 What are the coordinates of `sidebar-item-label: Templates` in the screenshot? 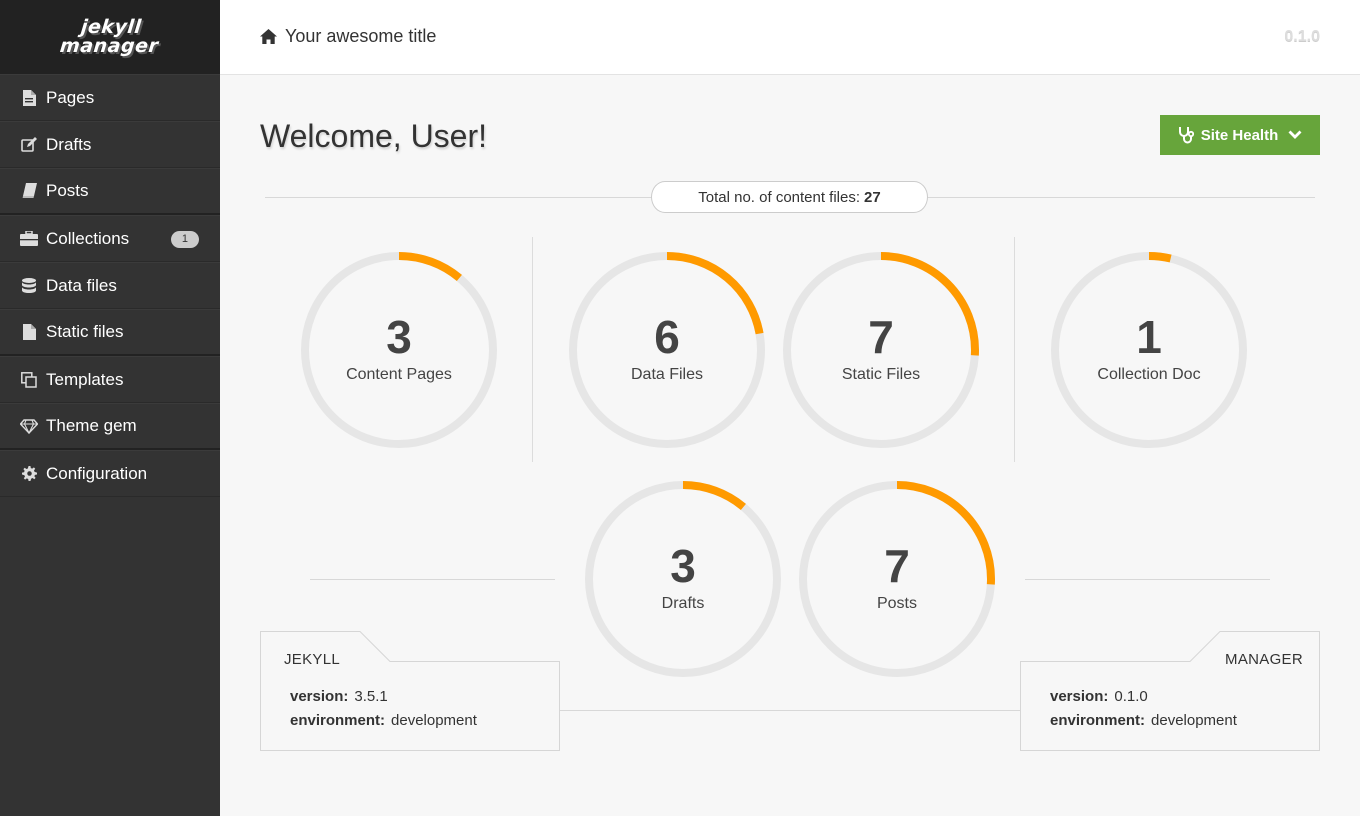 It's located at (85, 379).